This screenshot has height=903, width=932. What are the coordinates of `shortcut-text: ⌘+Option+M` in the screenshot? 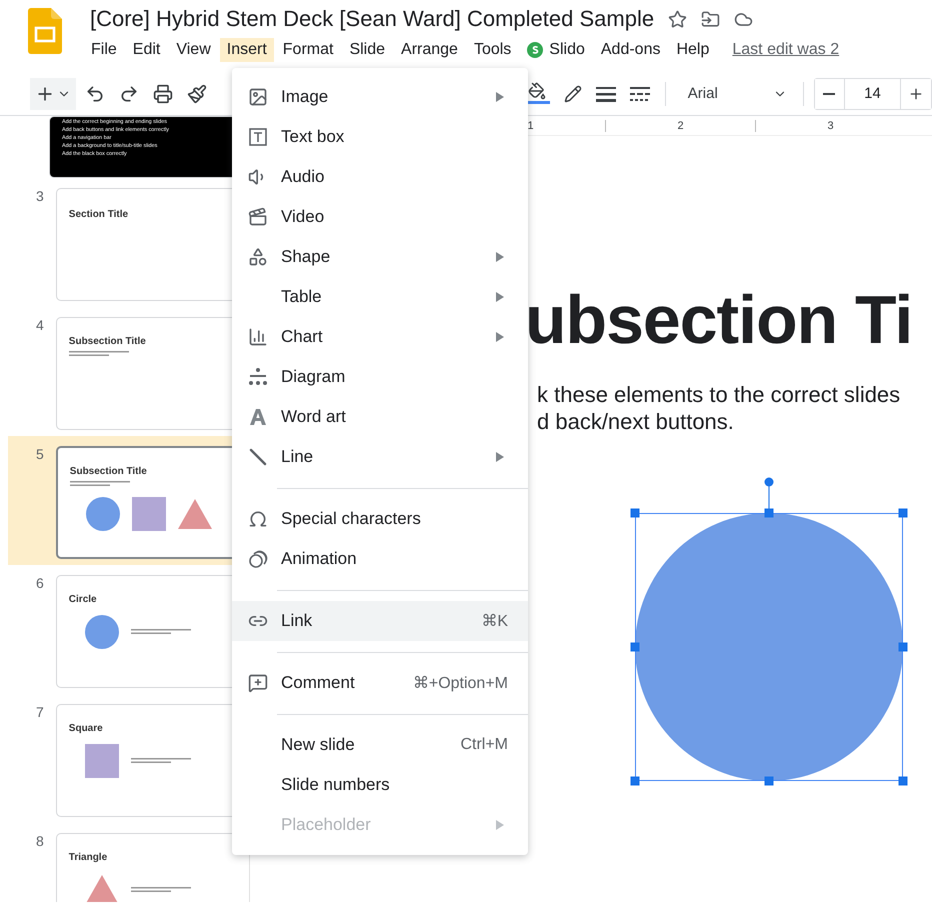 It's located at (460, 683).